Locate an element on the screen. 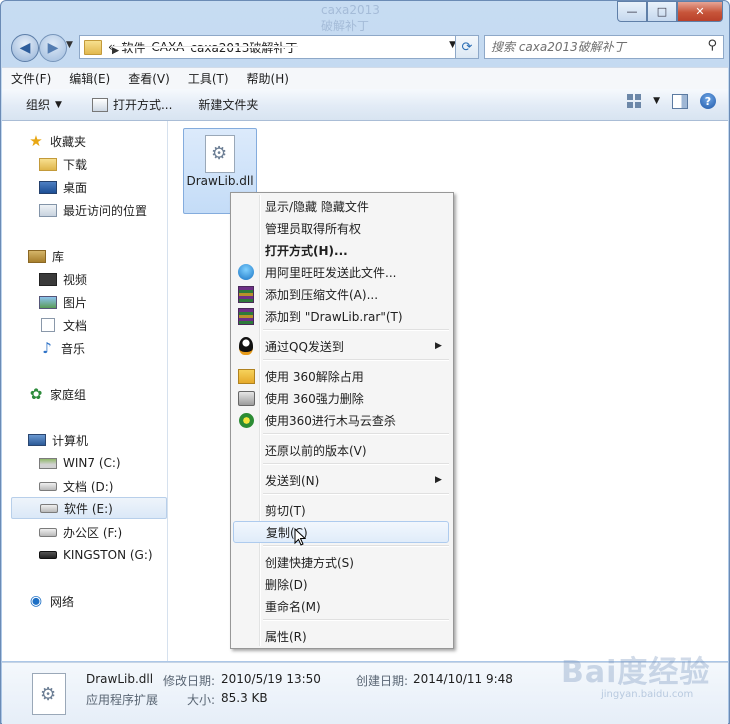 The width and height of the screenshot is (730, 724). hard-drive-icon is located at coordinates (48, 486).